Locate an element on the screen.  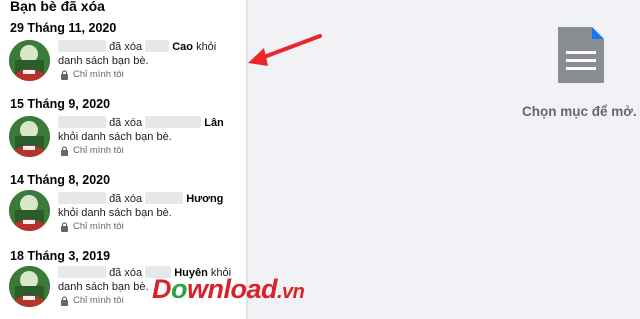
watermark: Download.vn is located at coordinates (228, 289).